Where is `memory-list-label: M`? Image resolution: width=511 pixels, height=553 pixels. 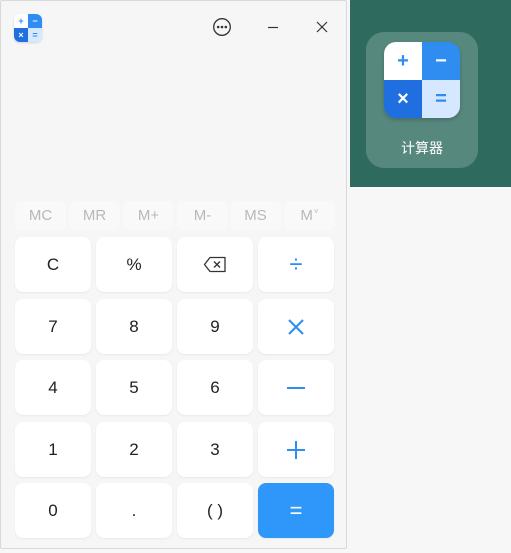
memory-list-label: M is located at coordinates (306, 215).